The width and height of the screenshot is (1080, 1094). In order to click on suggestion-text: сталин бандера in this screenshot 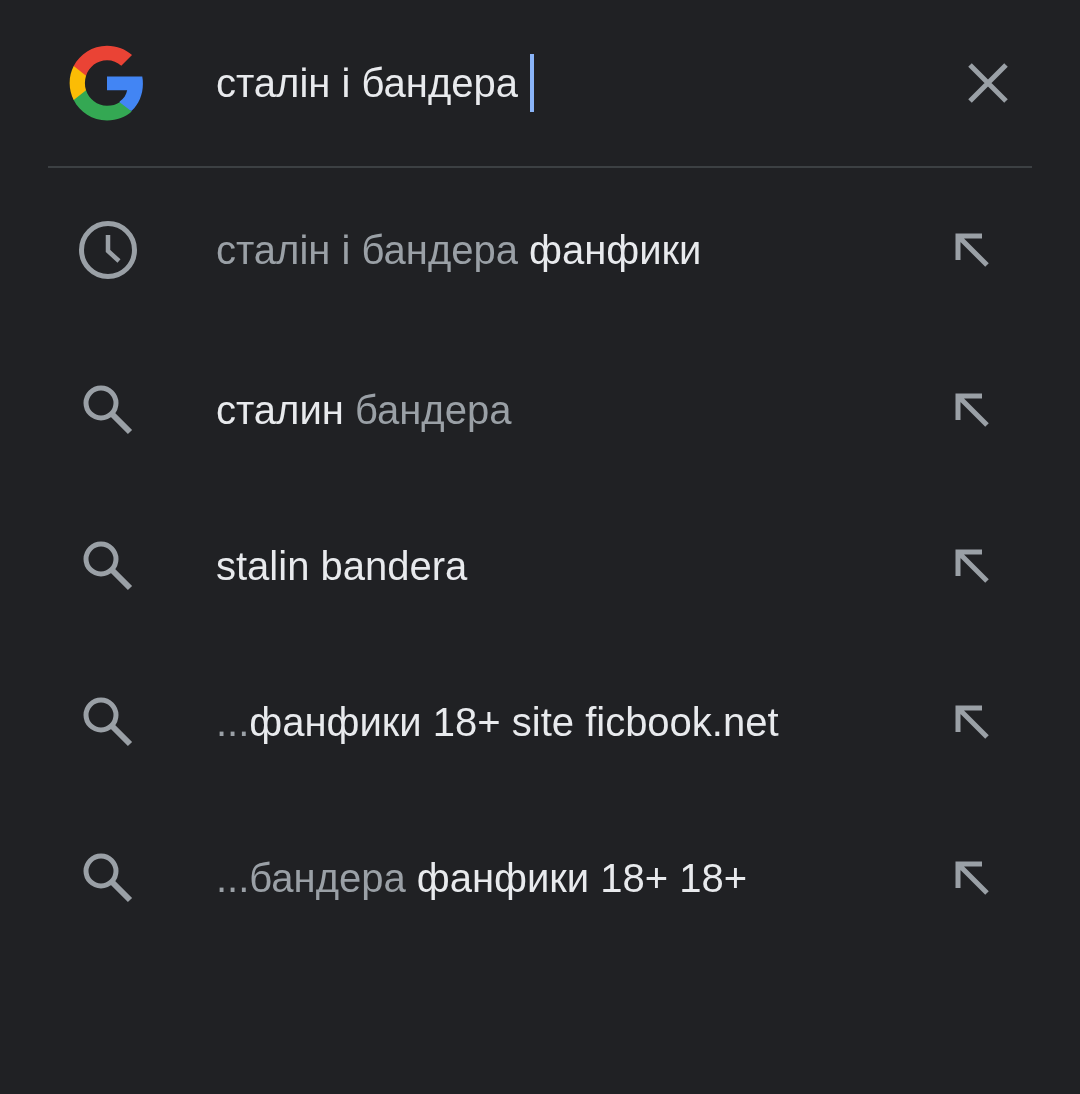, I will do `click(584, 410)`.